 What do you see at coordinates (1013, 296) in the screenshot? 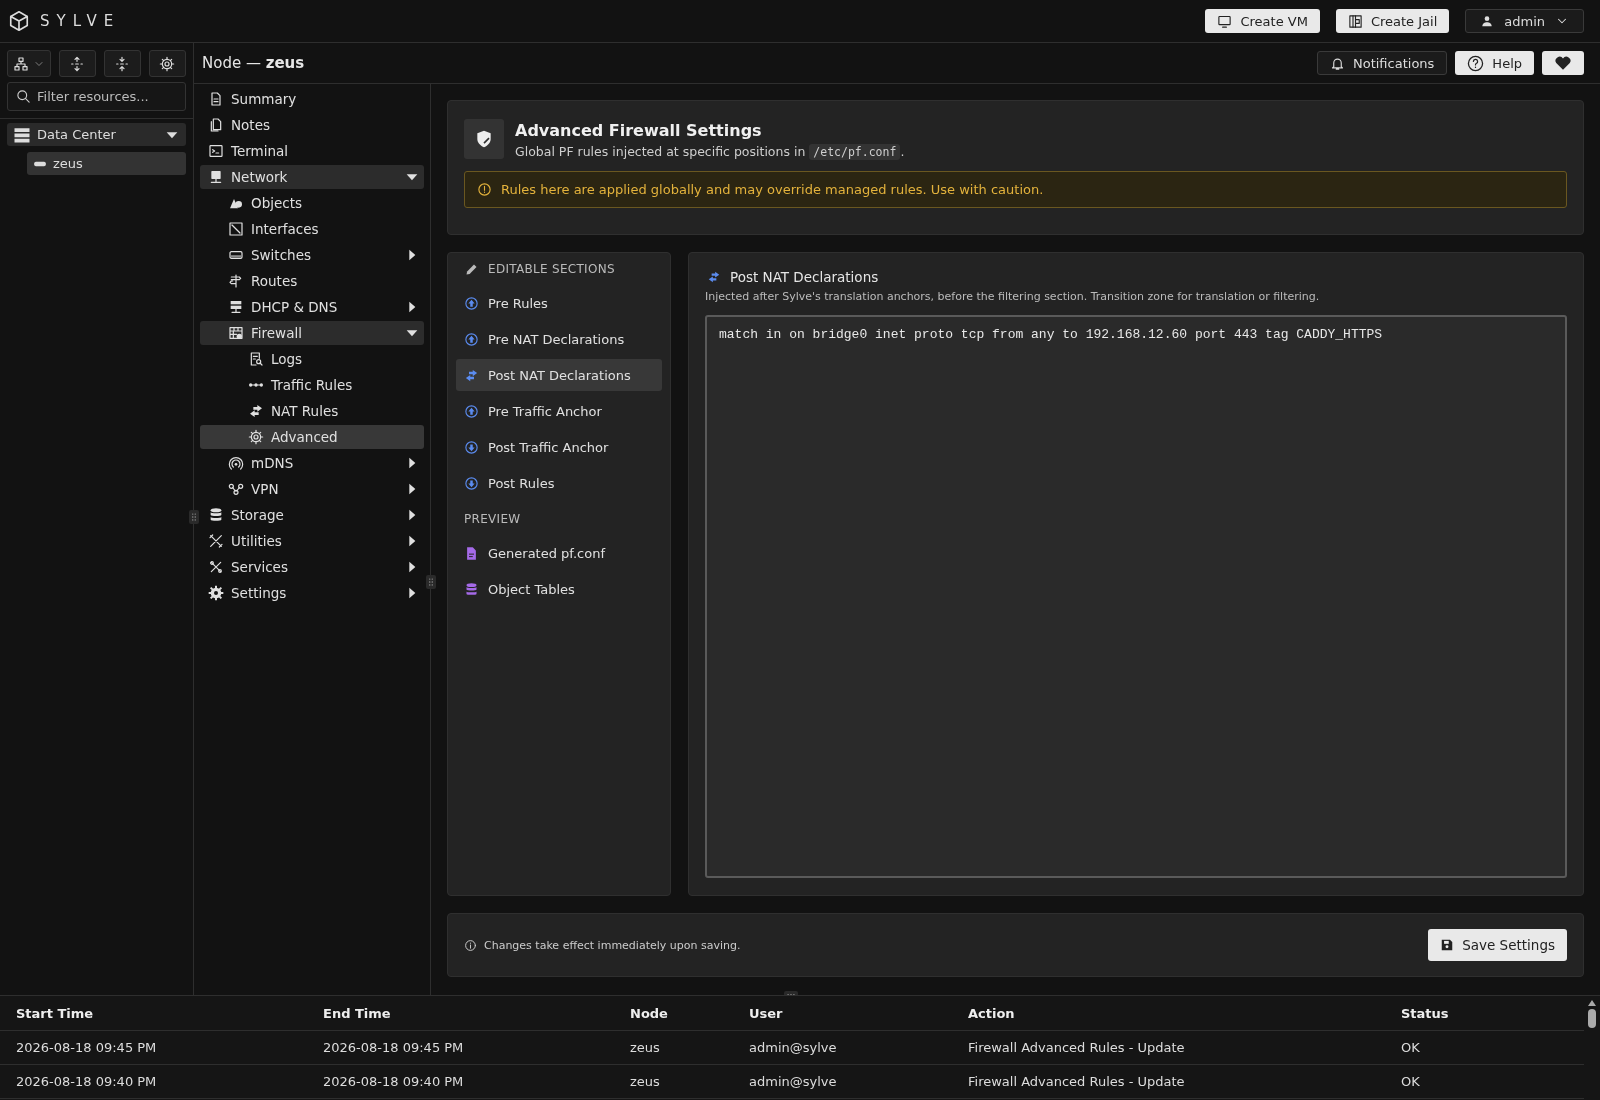
I see `editor-description: Injected after Sylve's translation anchors, before the filtering section. Transition zone for translation or filtering.` at bounding box center [1013, 296].